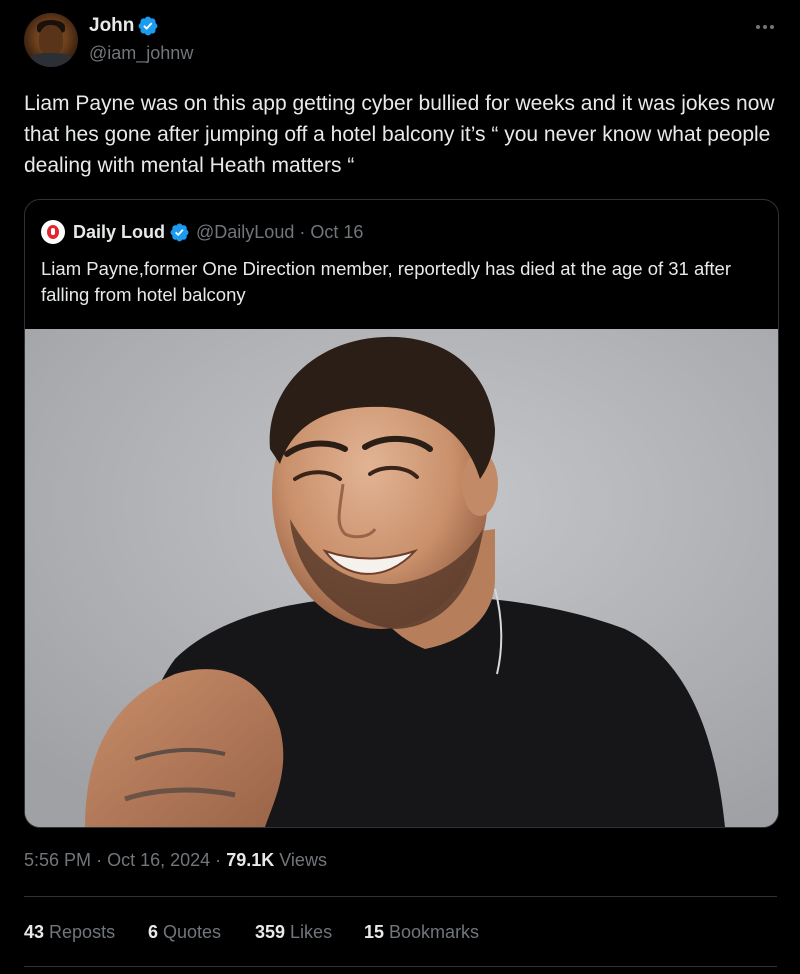 This screenshot has width=800, height=974. Describe the element at coordinates (270, 932) in the screenshot. I see `likes-count: 359` at that location.